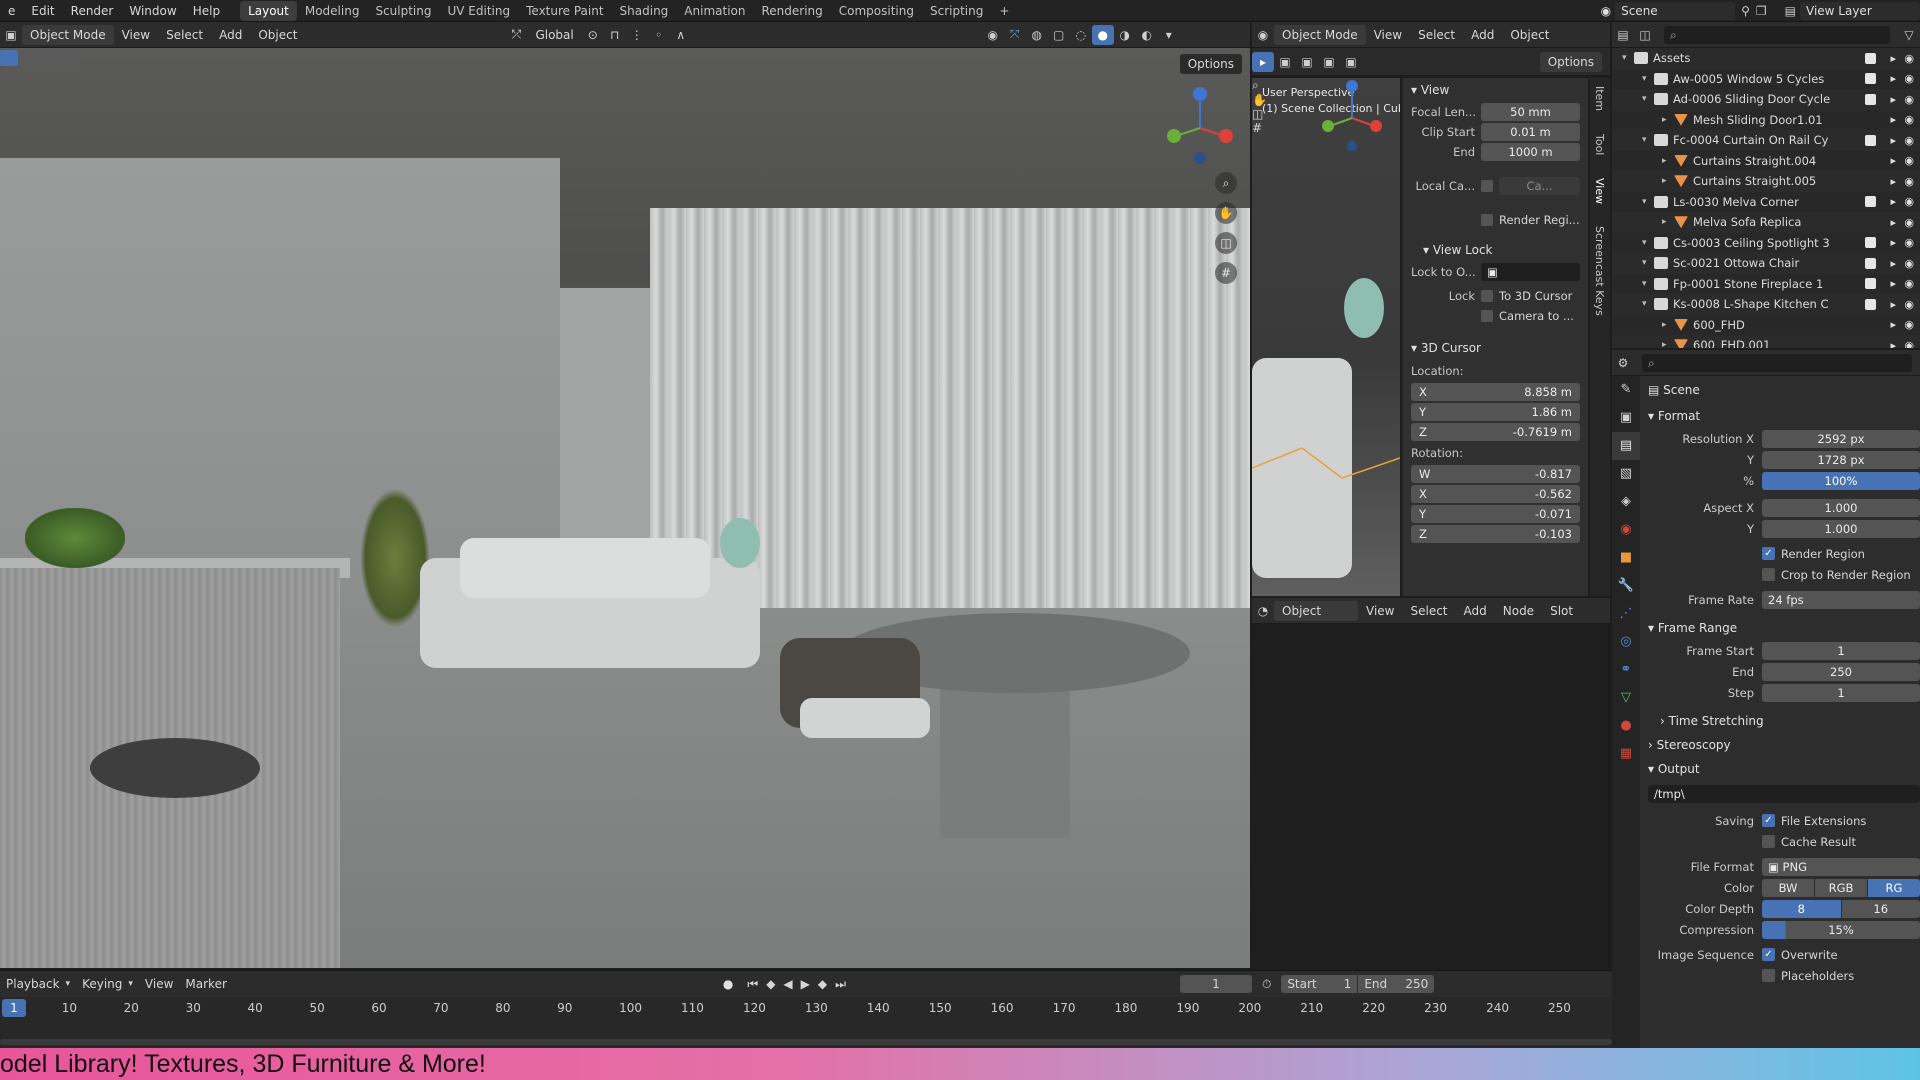  Describe the element at coordinates (1495, 494) in the screenshot. I see `cursor-rot-x-field: X -0.562` at that location.